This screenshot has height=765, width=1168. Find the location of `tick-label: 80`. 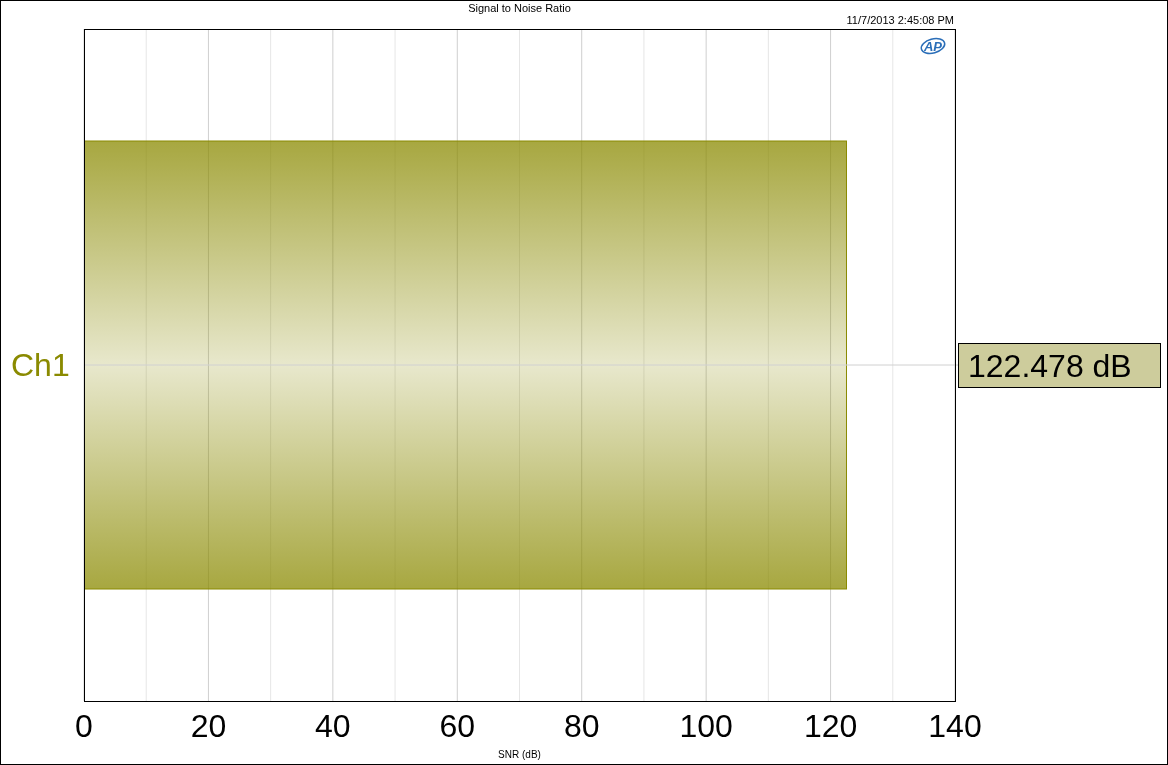

tick-label: 80 is located at coordinates (581, 726).